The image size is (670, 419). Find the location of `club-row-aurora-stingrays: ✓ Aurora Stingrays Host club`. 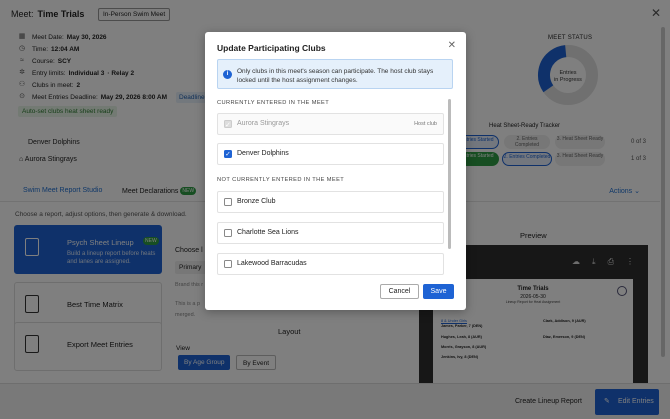

club-row-aurora-stingrays: ✓ Aurora Stingrays Host club is located at coordinates (330, 124).